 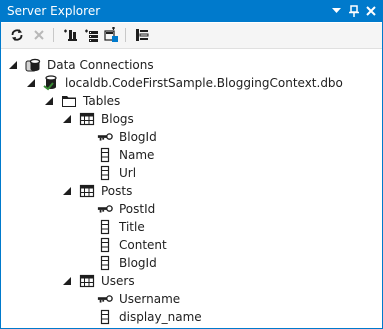 What do you see at coordinates (117, 119) in the screenshot?
I see `tree-node-label: Blogs` at bounding box center [117, 119].